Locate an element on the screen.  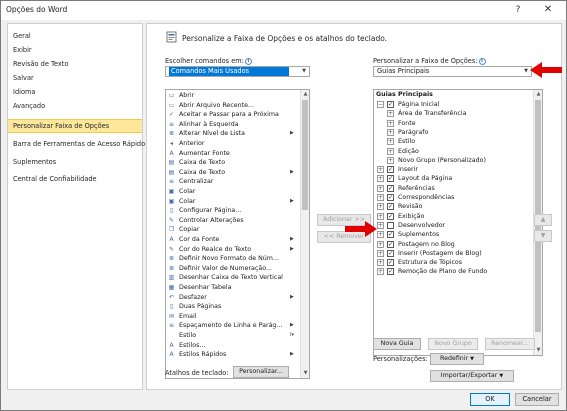
customize-ribbon-dropdown: Guias Principais ▼ is located at coordinates (452, 71).